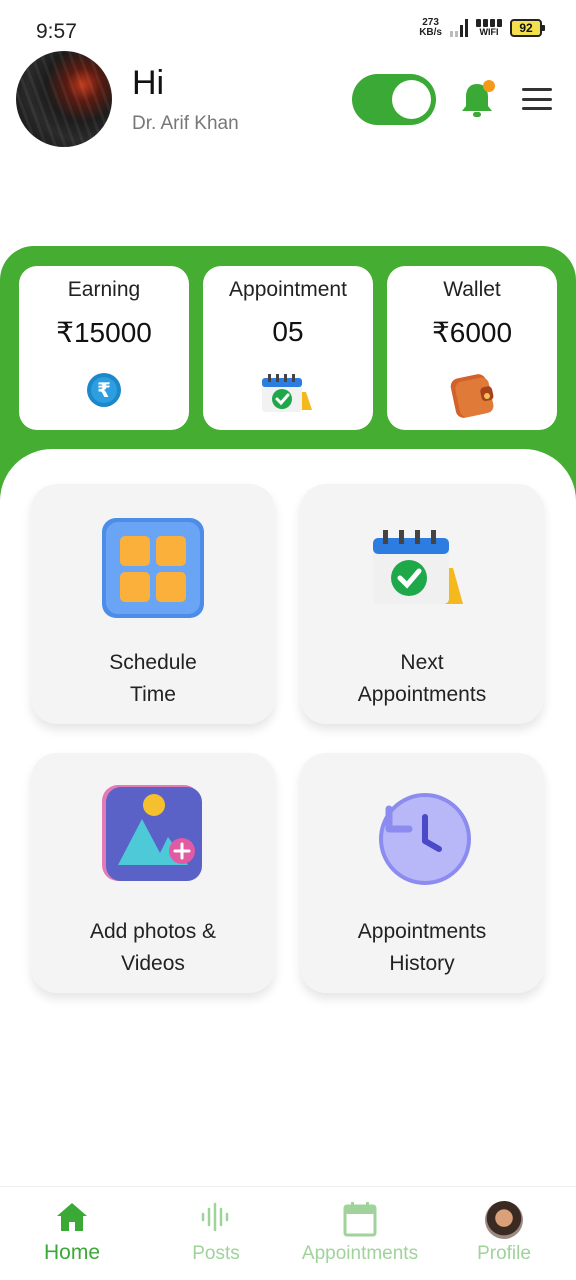  I want to click on stat-value: ₹6000, so click(472, 332).